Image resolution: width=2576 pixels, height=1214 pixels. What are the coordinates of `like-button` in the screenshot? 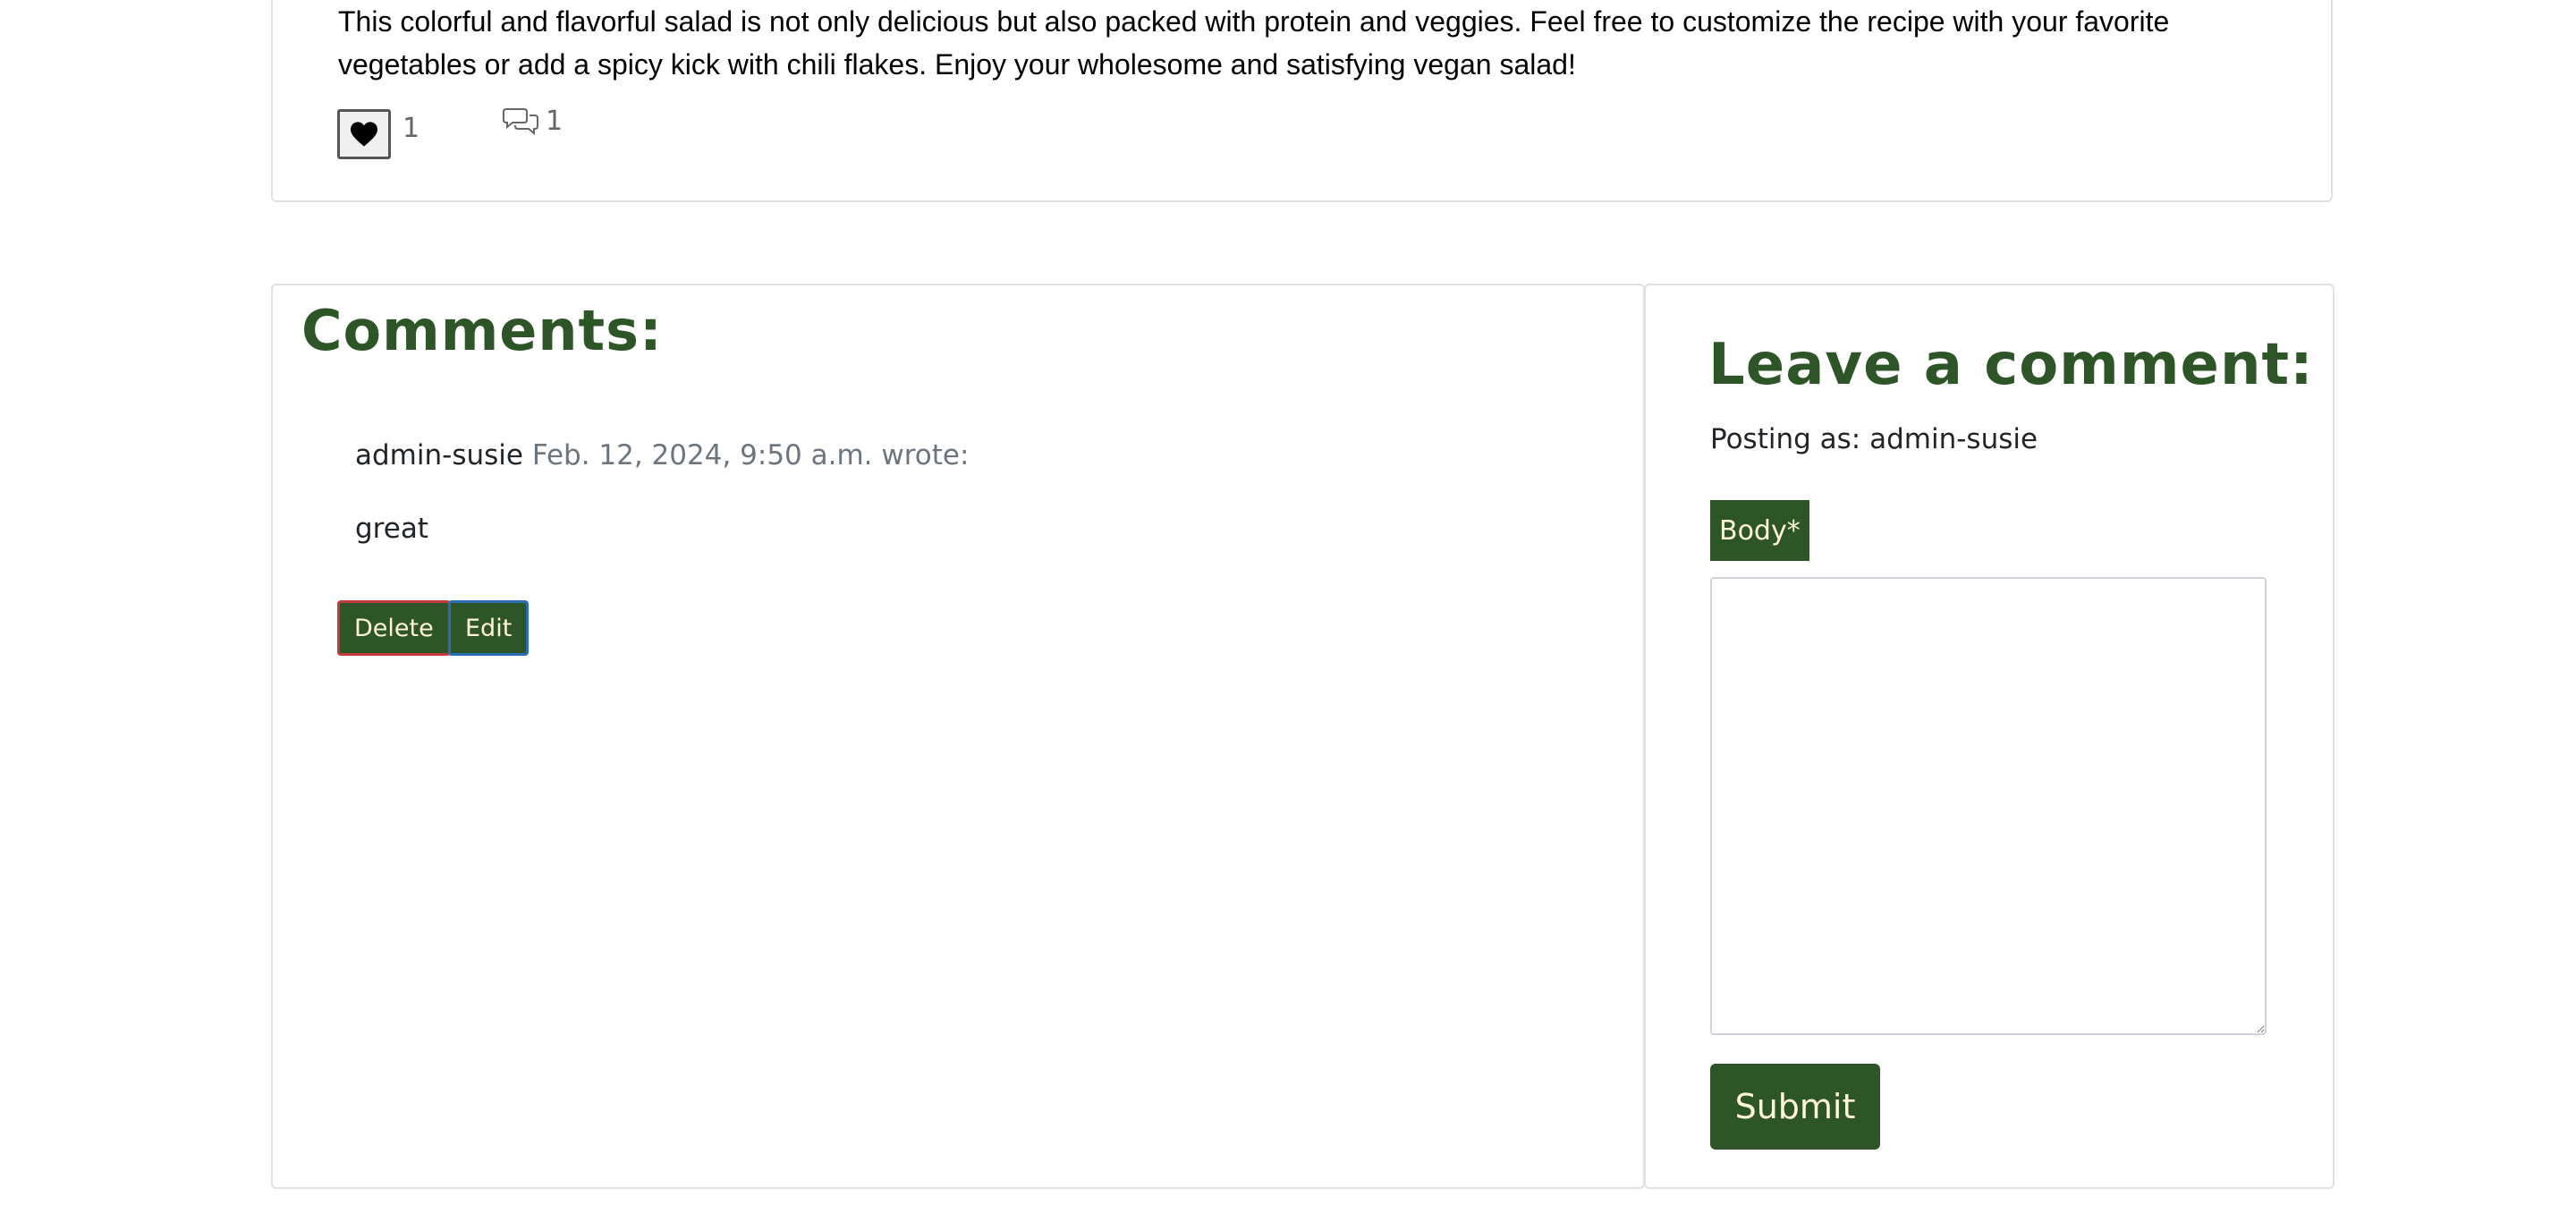 It's located at (364, 134).